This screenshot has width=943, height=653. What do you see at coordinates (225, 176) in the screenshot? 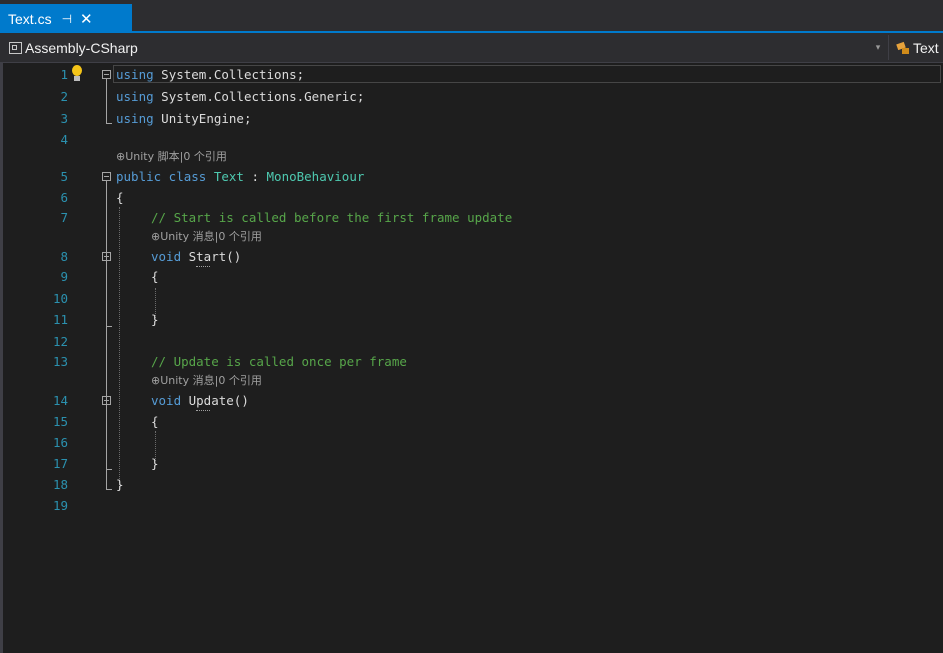
I see `type-name: Text` at bounding box center [225, 176].